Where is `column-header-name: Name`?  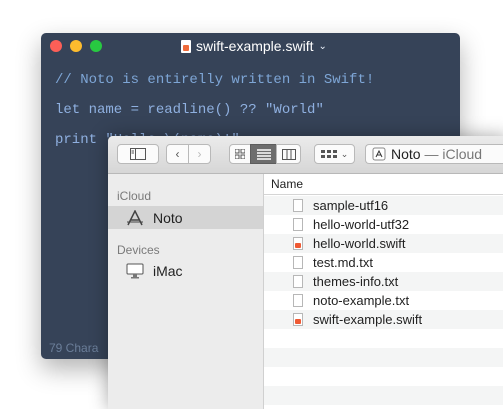 column-header-name: Name is located at coordinates (383, 184).